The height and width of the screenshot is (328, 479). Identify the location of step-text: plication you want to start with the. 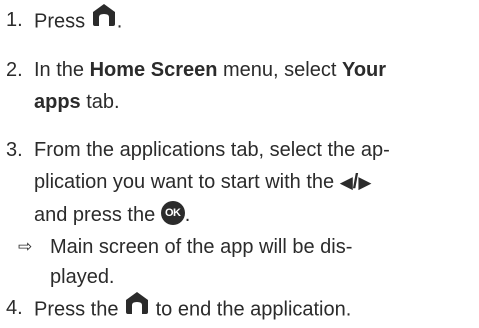
(187, 182).